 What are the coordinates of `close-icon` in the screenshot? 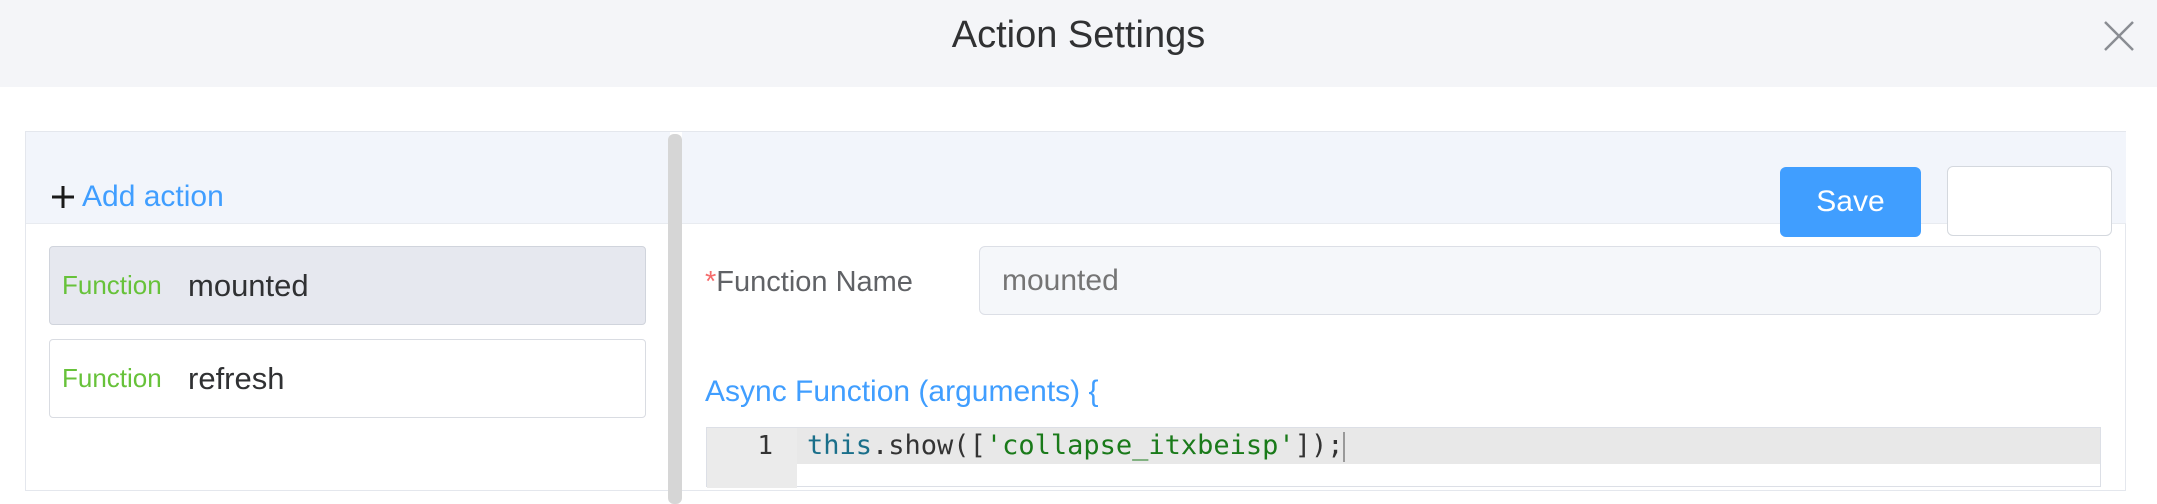 It's located at (2119, 36).